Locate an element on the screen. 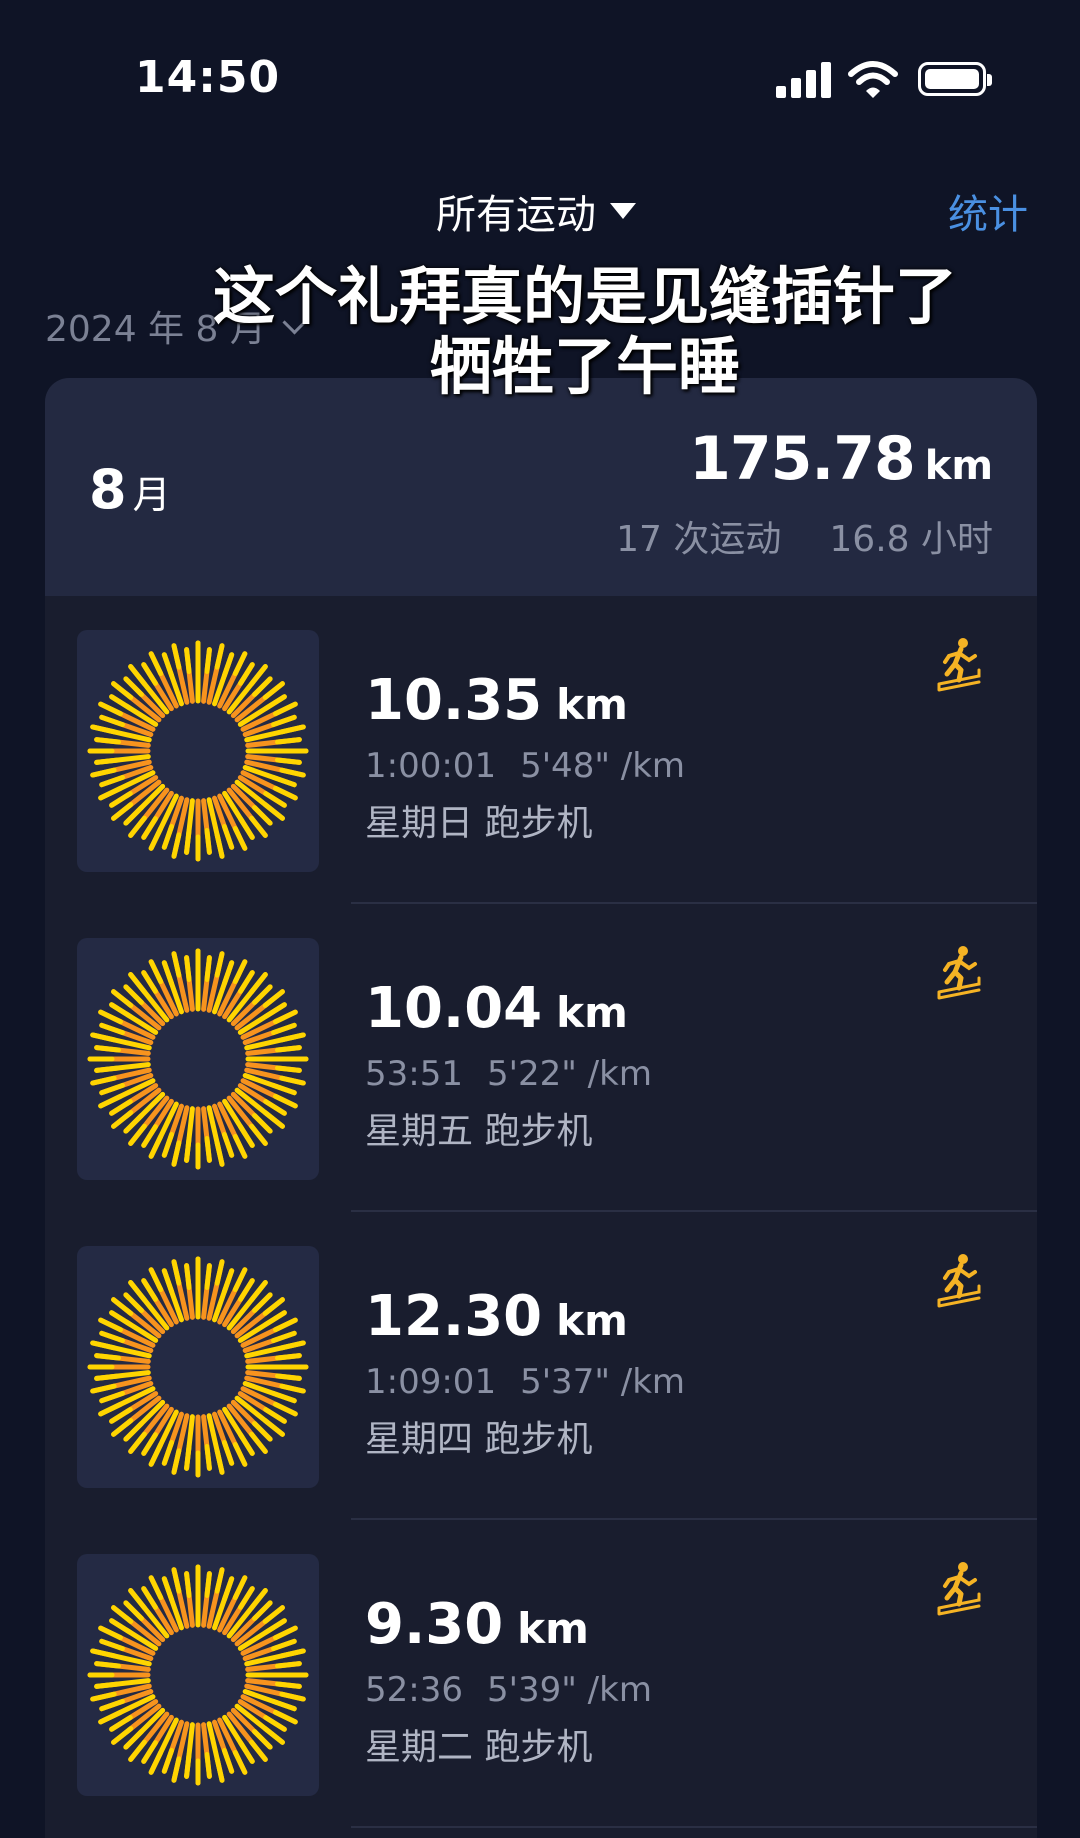 The width and height of the screenshot is (1080, 1838). statistics-link: 统计 is located at coordinates (988, 211).